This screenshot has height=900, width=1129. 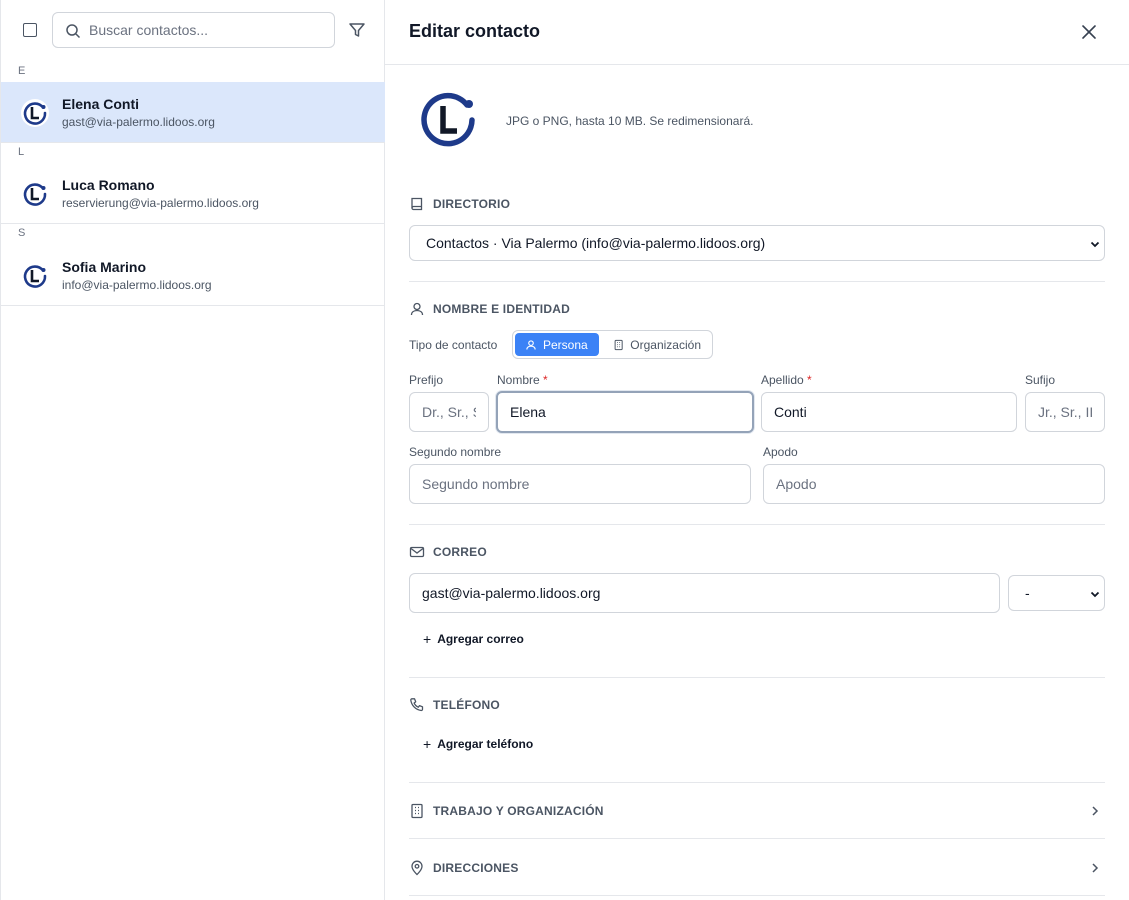 I want to click on type-organization-button: Organización, so click(x=657, y=344).